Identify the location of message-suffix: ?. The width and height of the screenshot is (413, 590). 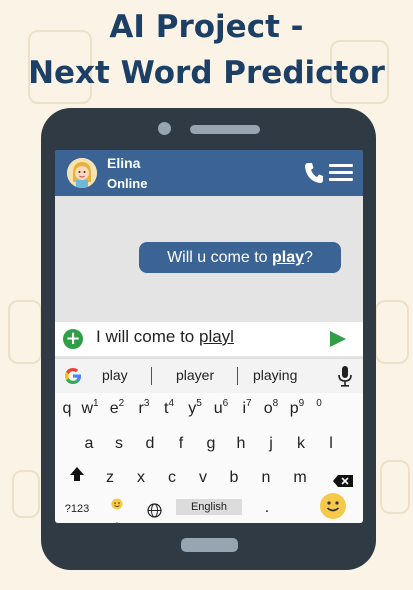
(308, 257).